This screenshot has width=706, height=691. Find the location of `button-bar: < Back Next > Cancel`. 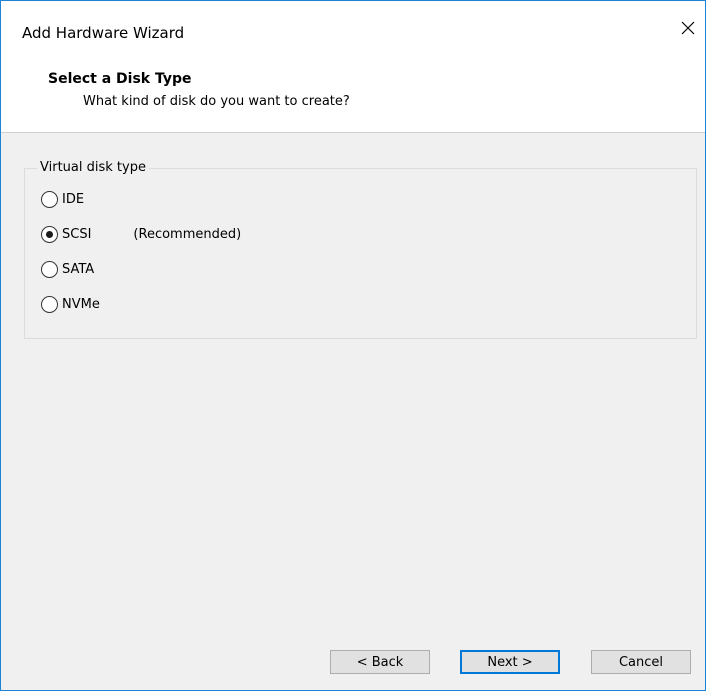

button-bar: < Back Next > Cancel is located at coordinates (353, 660).